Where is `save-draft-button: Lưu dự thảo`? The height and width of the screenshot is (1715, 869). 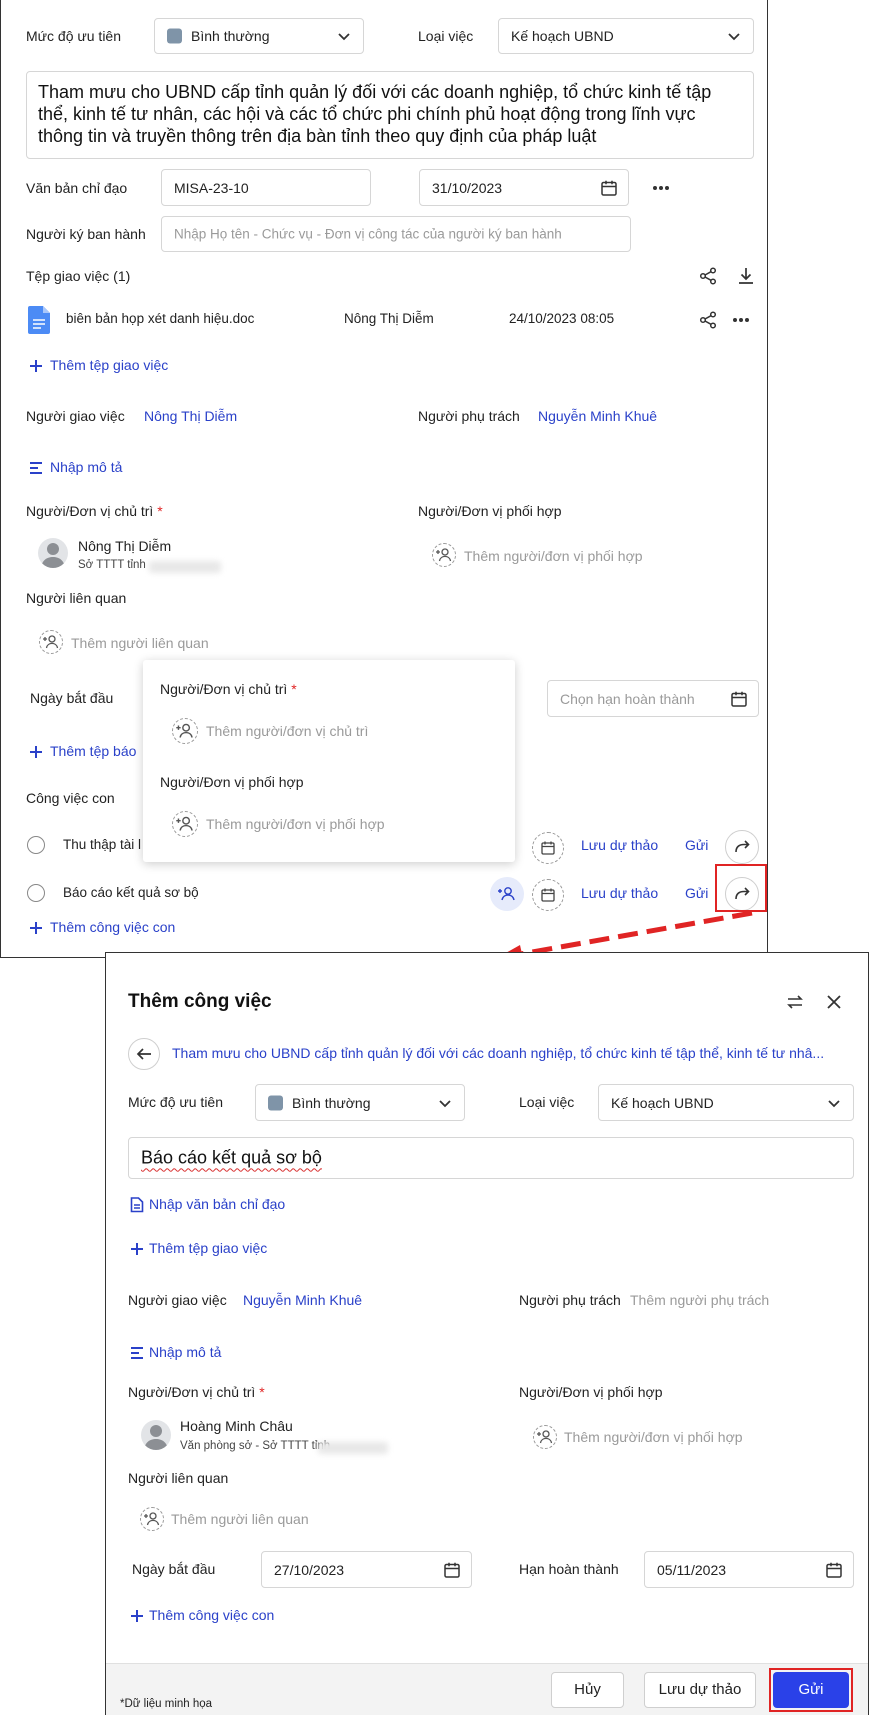 save-draft-button: Lưu dự thảo is located at coordinates (700, 1690).